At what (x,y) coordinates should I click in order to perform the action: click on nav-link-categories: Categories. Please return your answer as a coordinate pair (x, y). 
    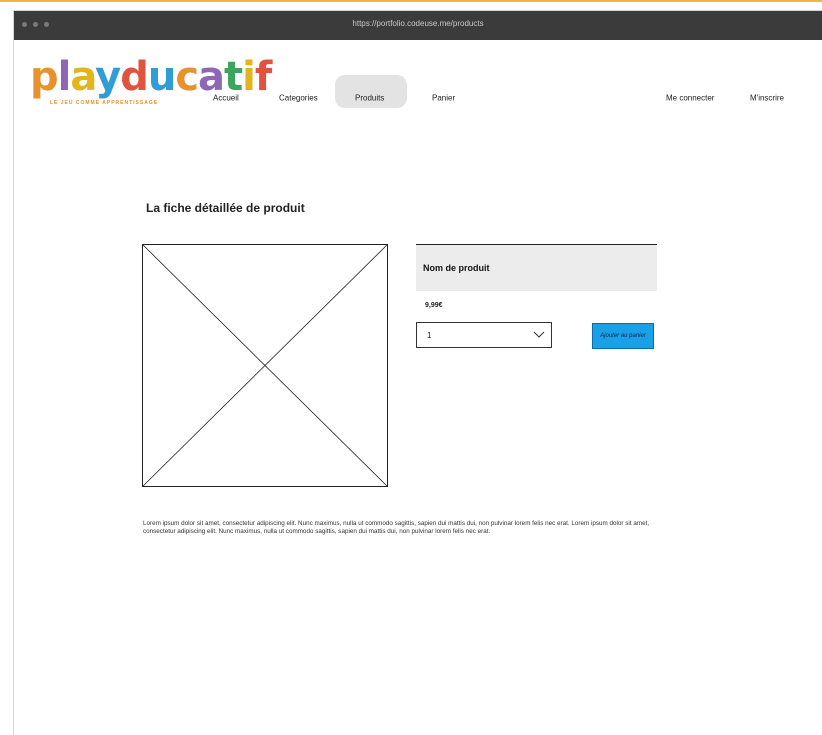
    Looking at the image, I should click on (298, 98).